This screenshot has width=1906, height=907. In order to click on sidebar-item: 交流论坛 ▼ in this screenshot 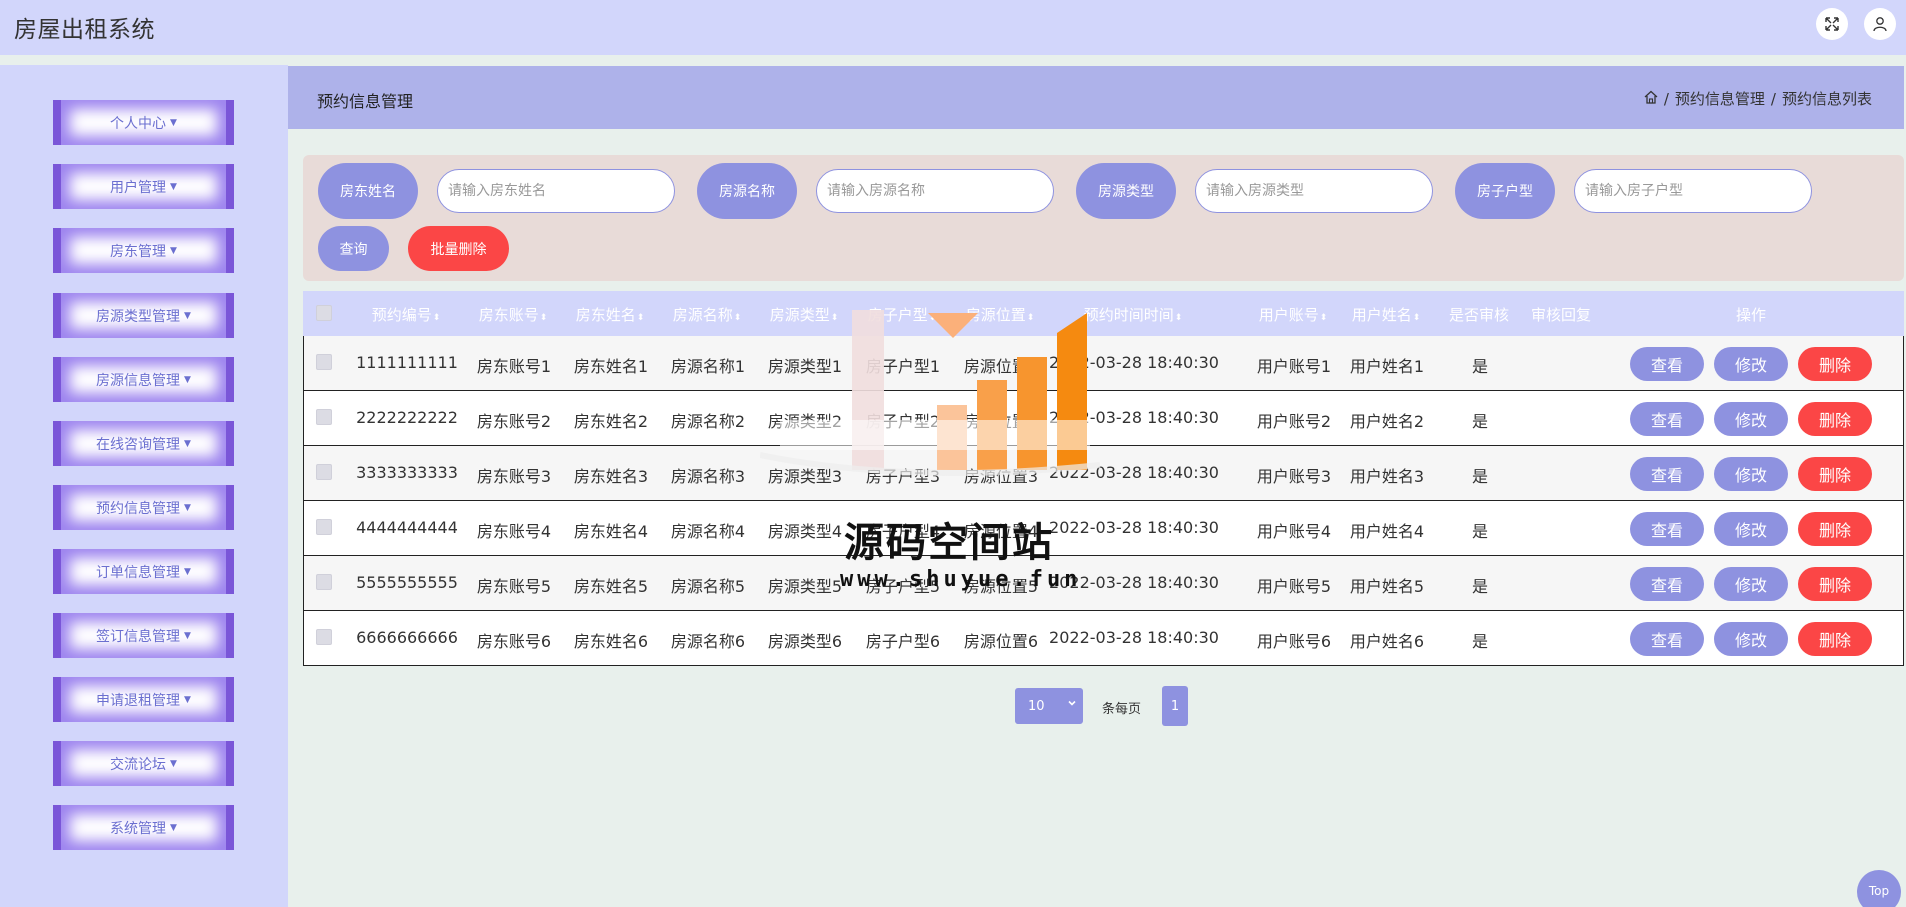, I will do `click(143, 763)`.